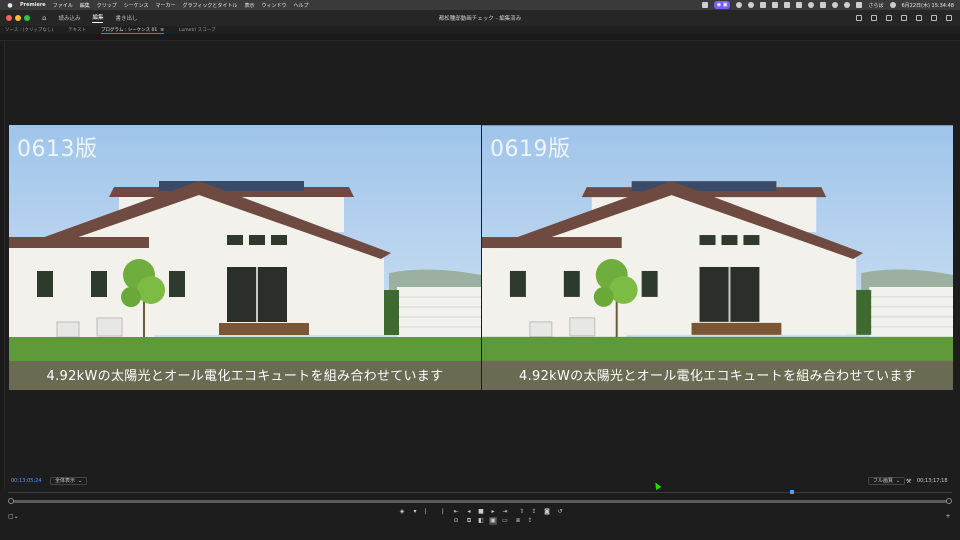 The image size is (960, 540). I want to click on version-label: 0619版, so click(530, 149).